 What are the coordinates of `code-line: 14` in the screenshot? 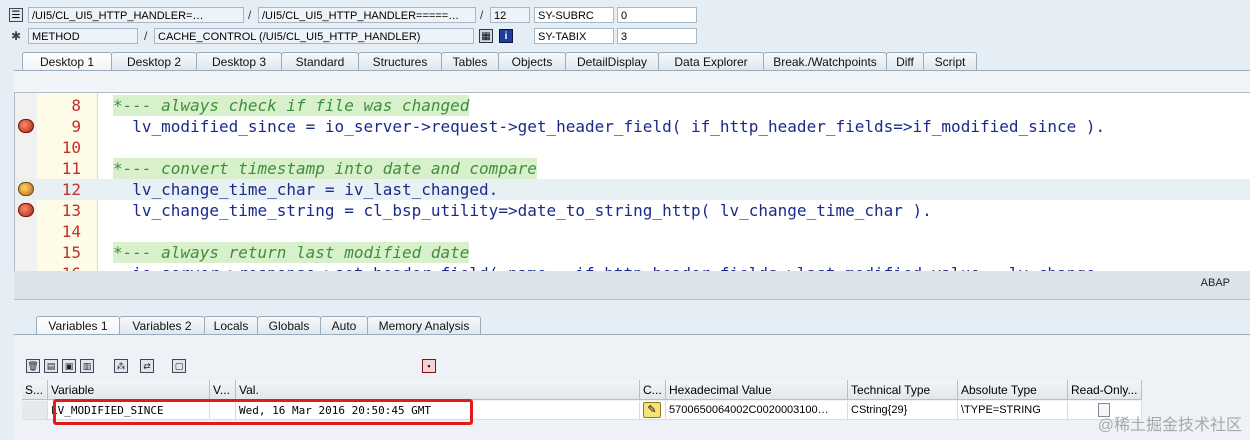 It's located at (632, 231).